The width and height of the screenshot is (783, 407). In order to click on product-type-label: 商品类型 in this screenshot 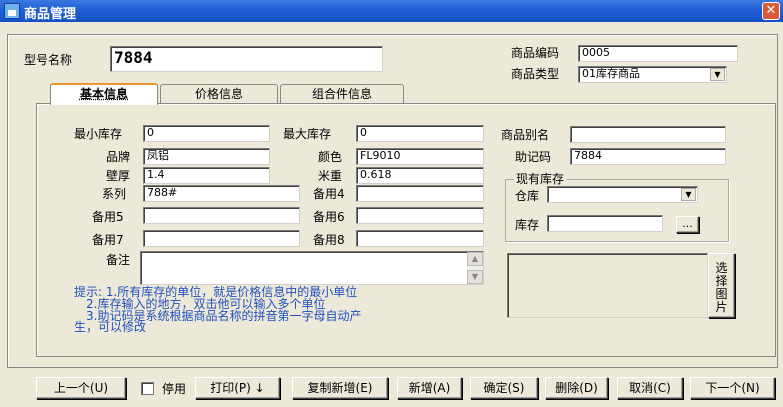, I will do `click(535, 74)`.